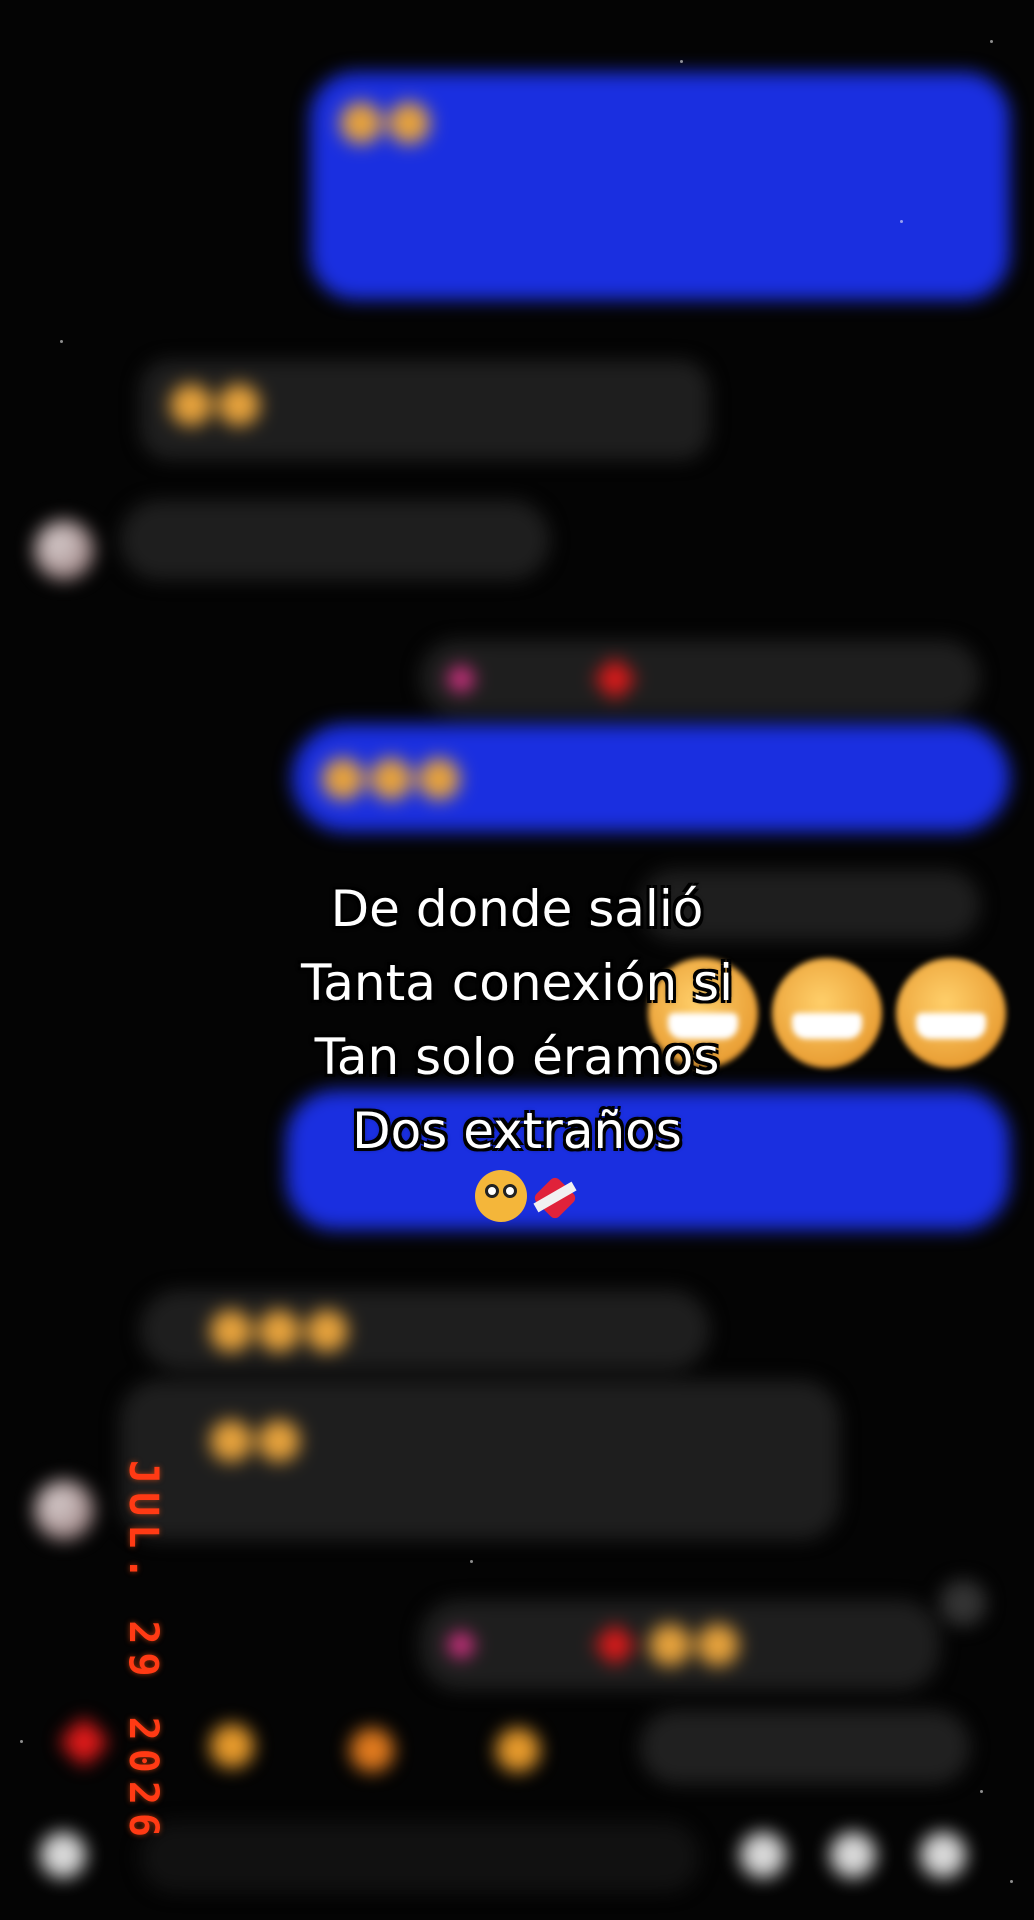 This screenshot has height=1920, width=1034. What do you see at coordinates (555, 1196) in the screenshot?
I see `mending-heart-icon` at bounding box center [555, 1196].